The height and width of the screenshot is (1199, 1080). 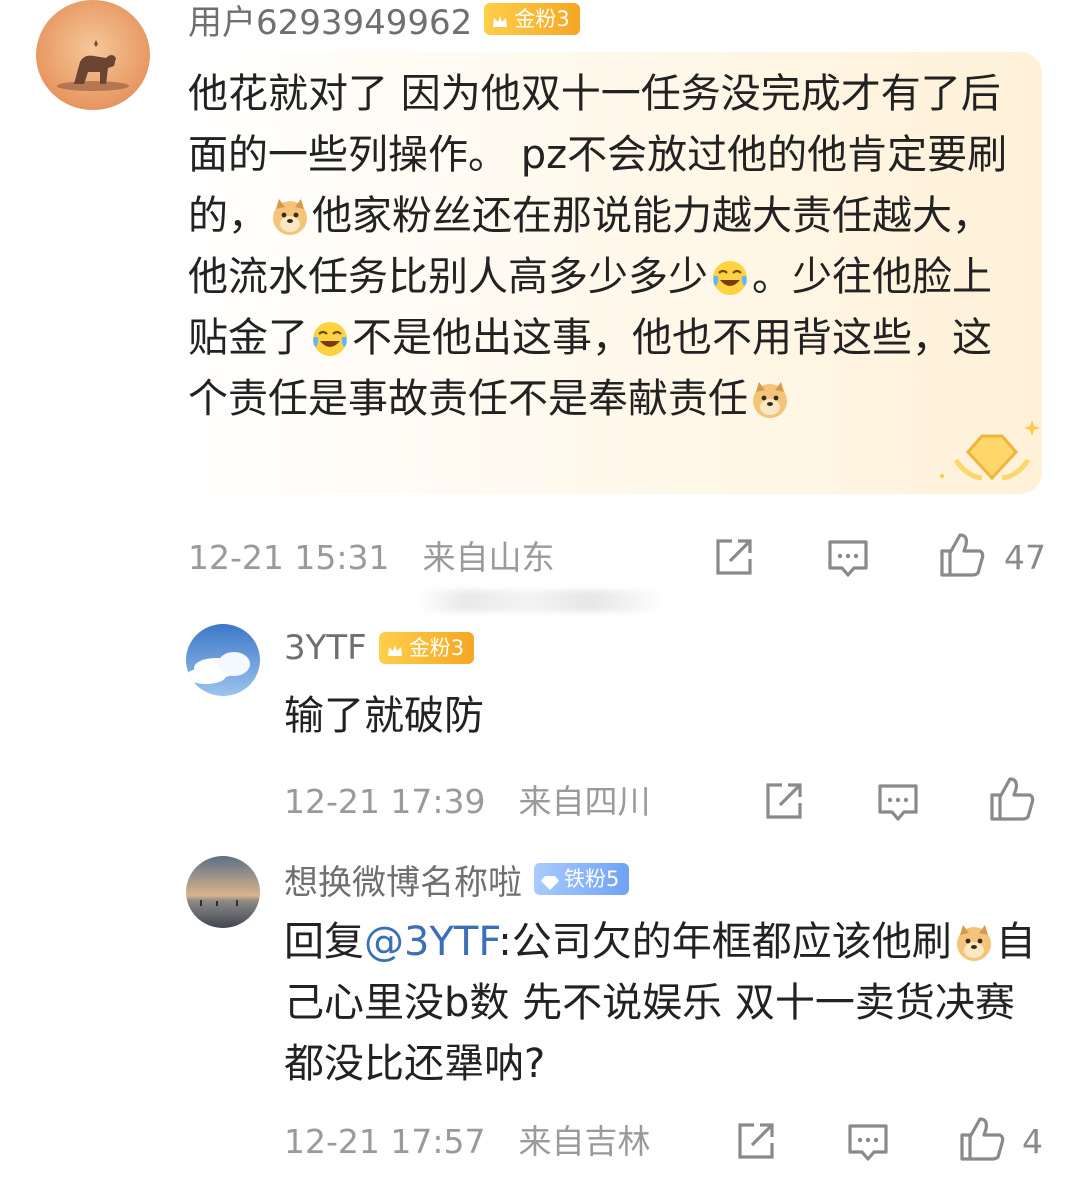 What do you see at coordinates (385, 1141) in the screenshot?
I see `reply-time: 12-21 17:57` at bounding box center [385, 1141].